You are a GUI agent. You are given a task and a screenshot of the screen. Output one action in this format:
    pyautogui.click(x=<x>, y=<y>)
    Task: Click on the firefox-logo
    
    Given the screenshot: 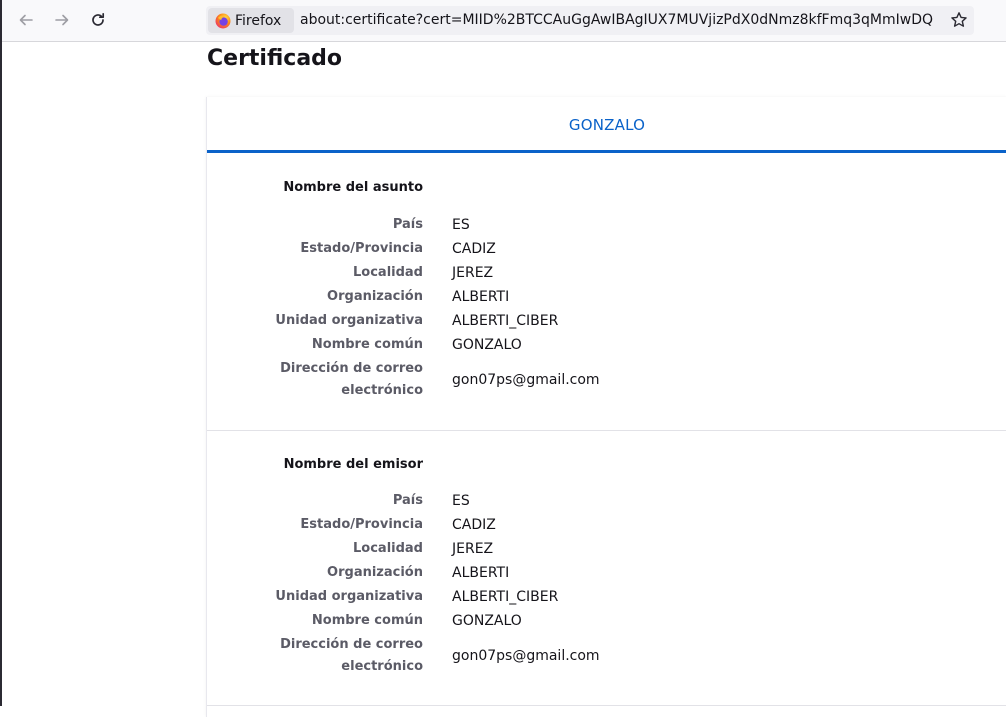 What is the action you would take?
    pyautogui.click(x=223, y=20)
    